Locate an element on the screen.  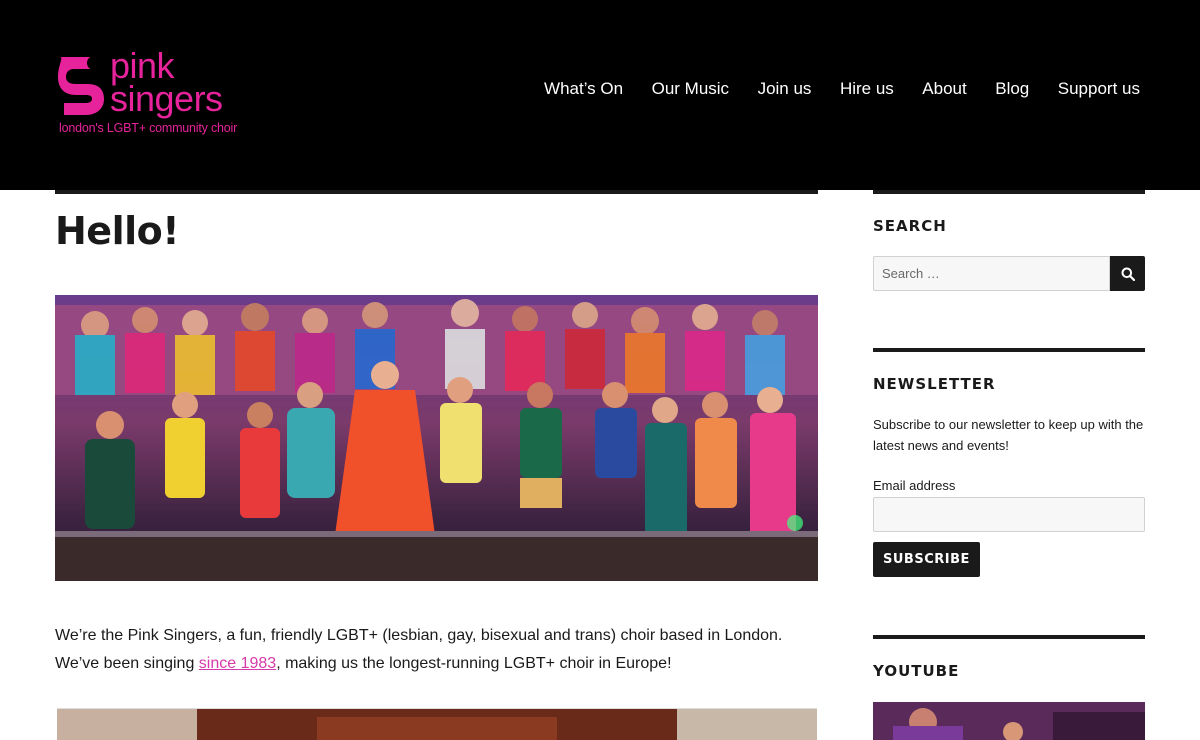
secondary-image is located at coordinates (437, 724).